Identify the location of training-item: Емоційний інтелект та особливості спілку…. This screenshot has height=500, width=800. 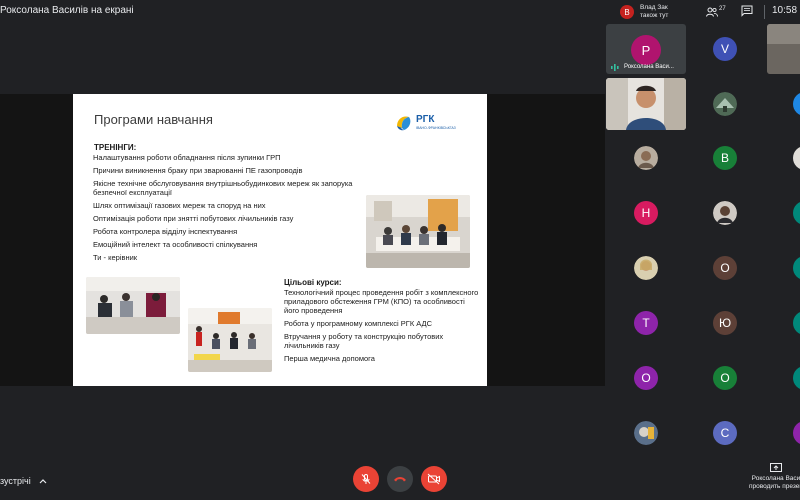
(175, 244).